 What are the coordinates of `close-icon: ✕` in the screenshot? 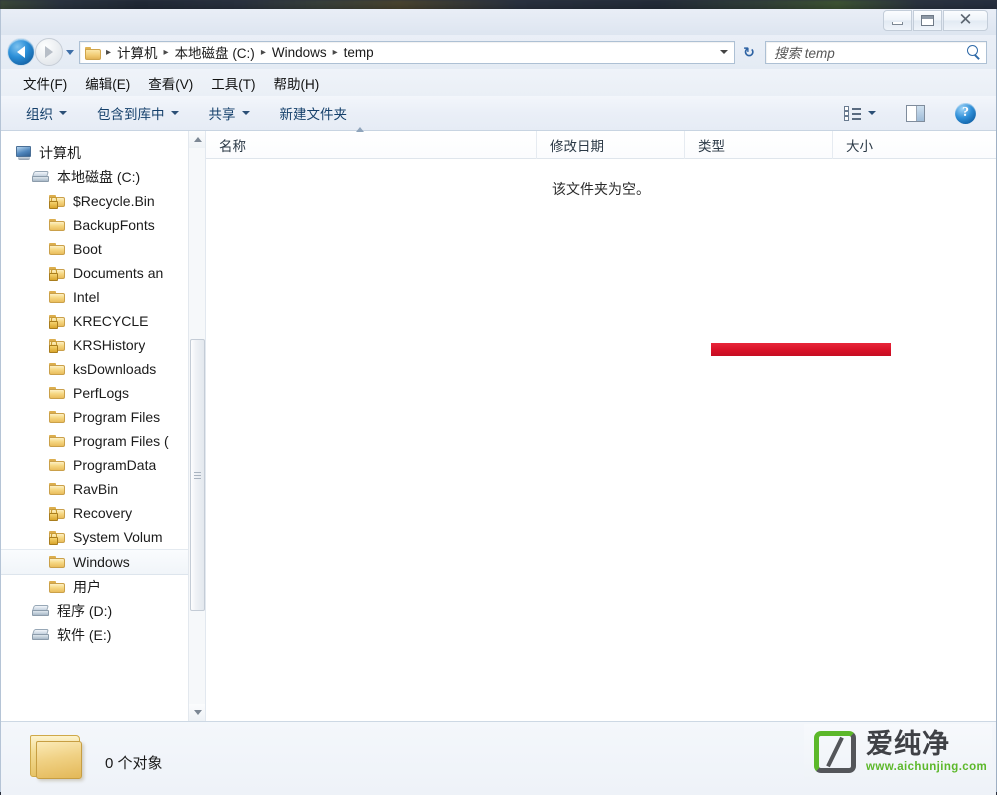 It's located at (965, 20).